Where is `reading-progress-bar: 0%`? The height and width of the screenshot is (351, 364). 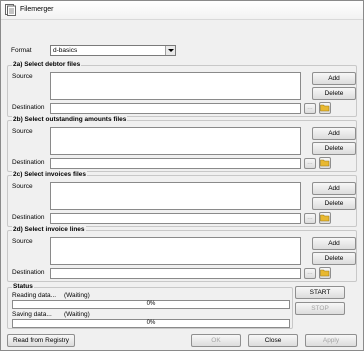 reading-progress-bar: 0% is located at coordinates (151, 304).